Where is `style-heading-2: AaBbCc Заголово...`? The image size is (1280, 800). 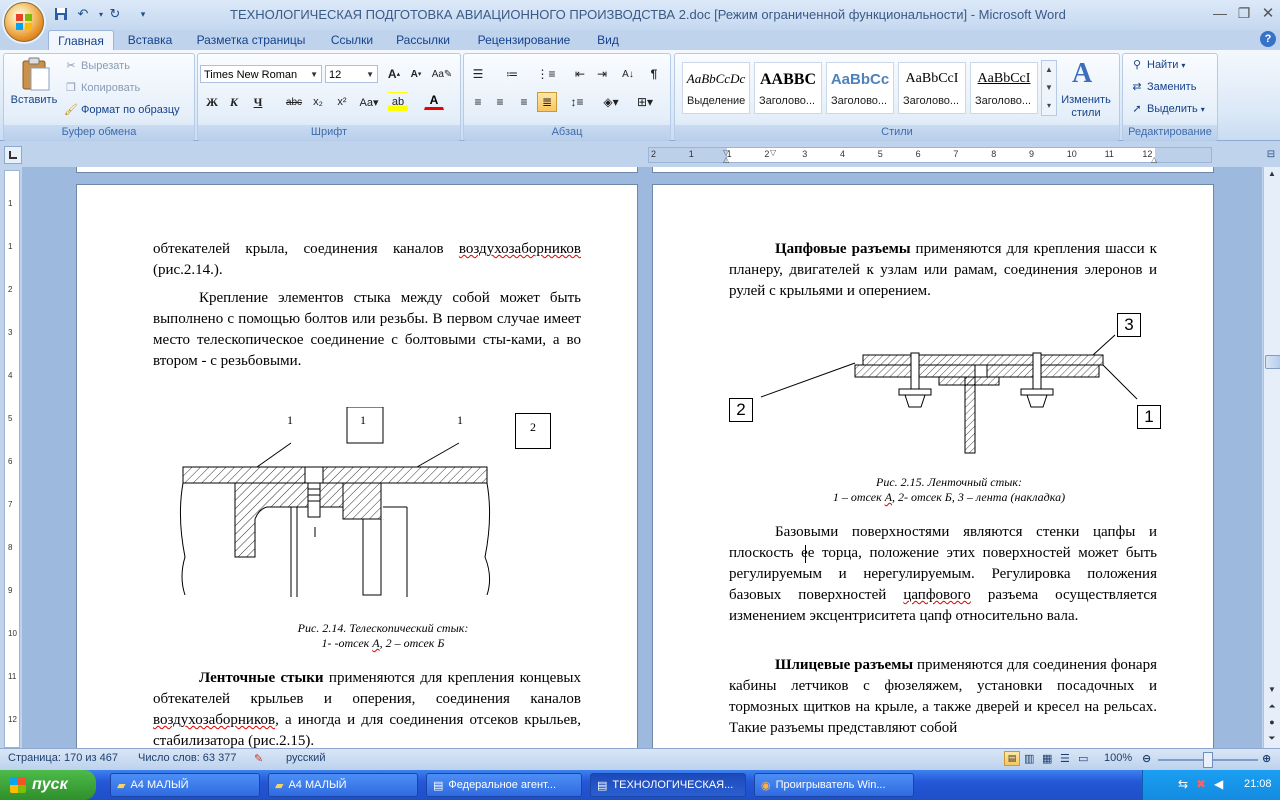 style-heading-2: AaBbCc Заголово... is located at coordinates (860, 88).